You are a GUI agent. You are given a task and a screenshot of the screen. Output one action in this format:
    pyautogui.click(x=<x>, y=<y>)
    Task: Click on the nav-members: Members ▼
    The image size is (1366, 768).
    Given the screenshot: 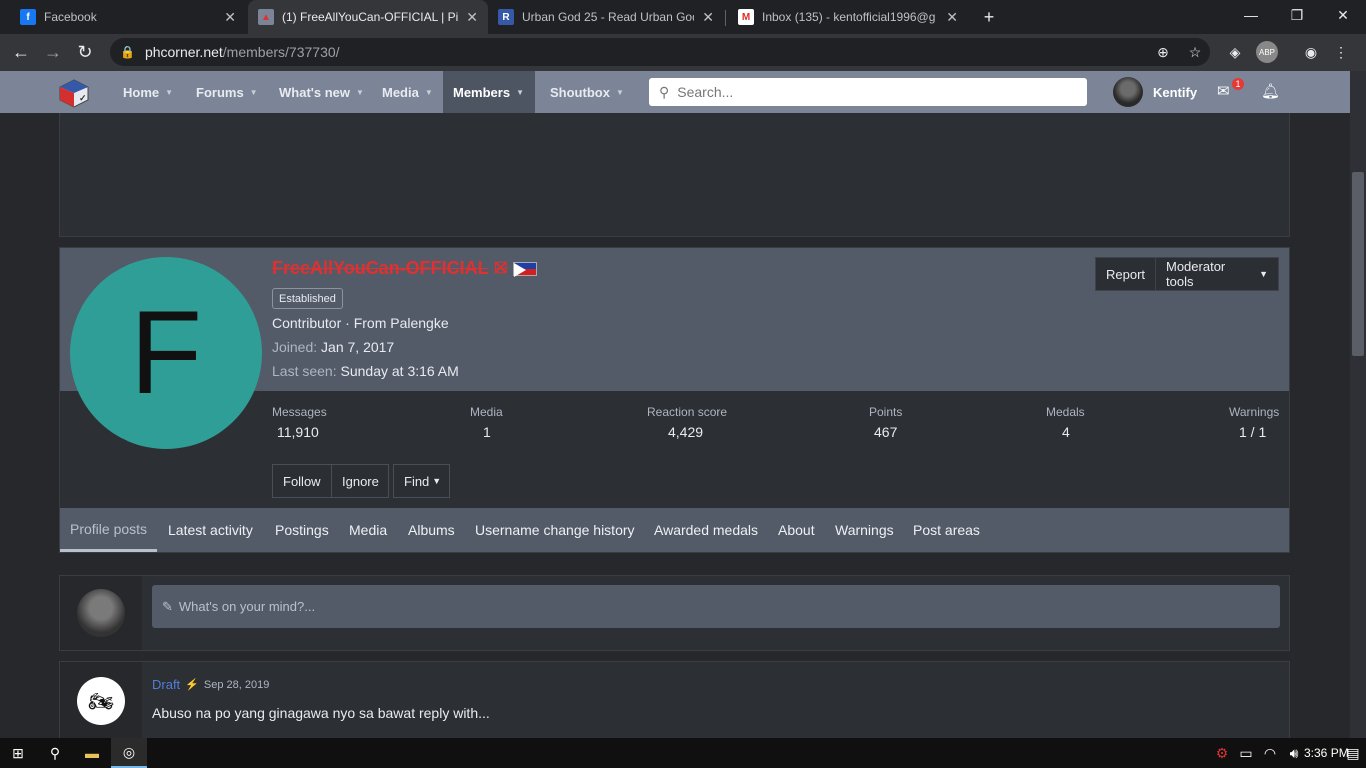 What is the action you would take?
    pyautogui.click(x=489, y=92)
    